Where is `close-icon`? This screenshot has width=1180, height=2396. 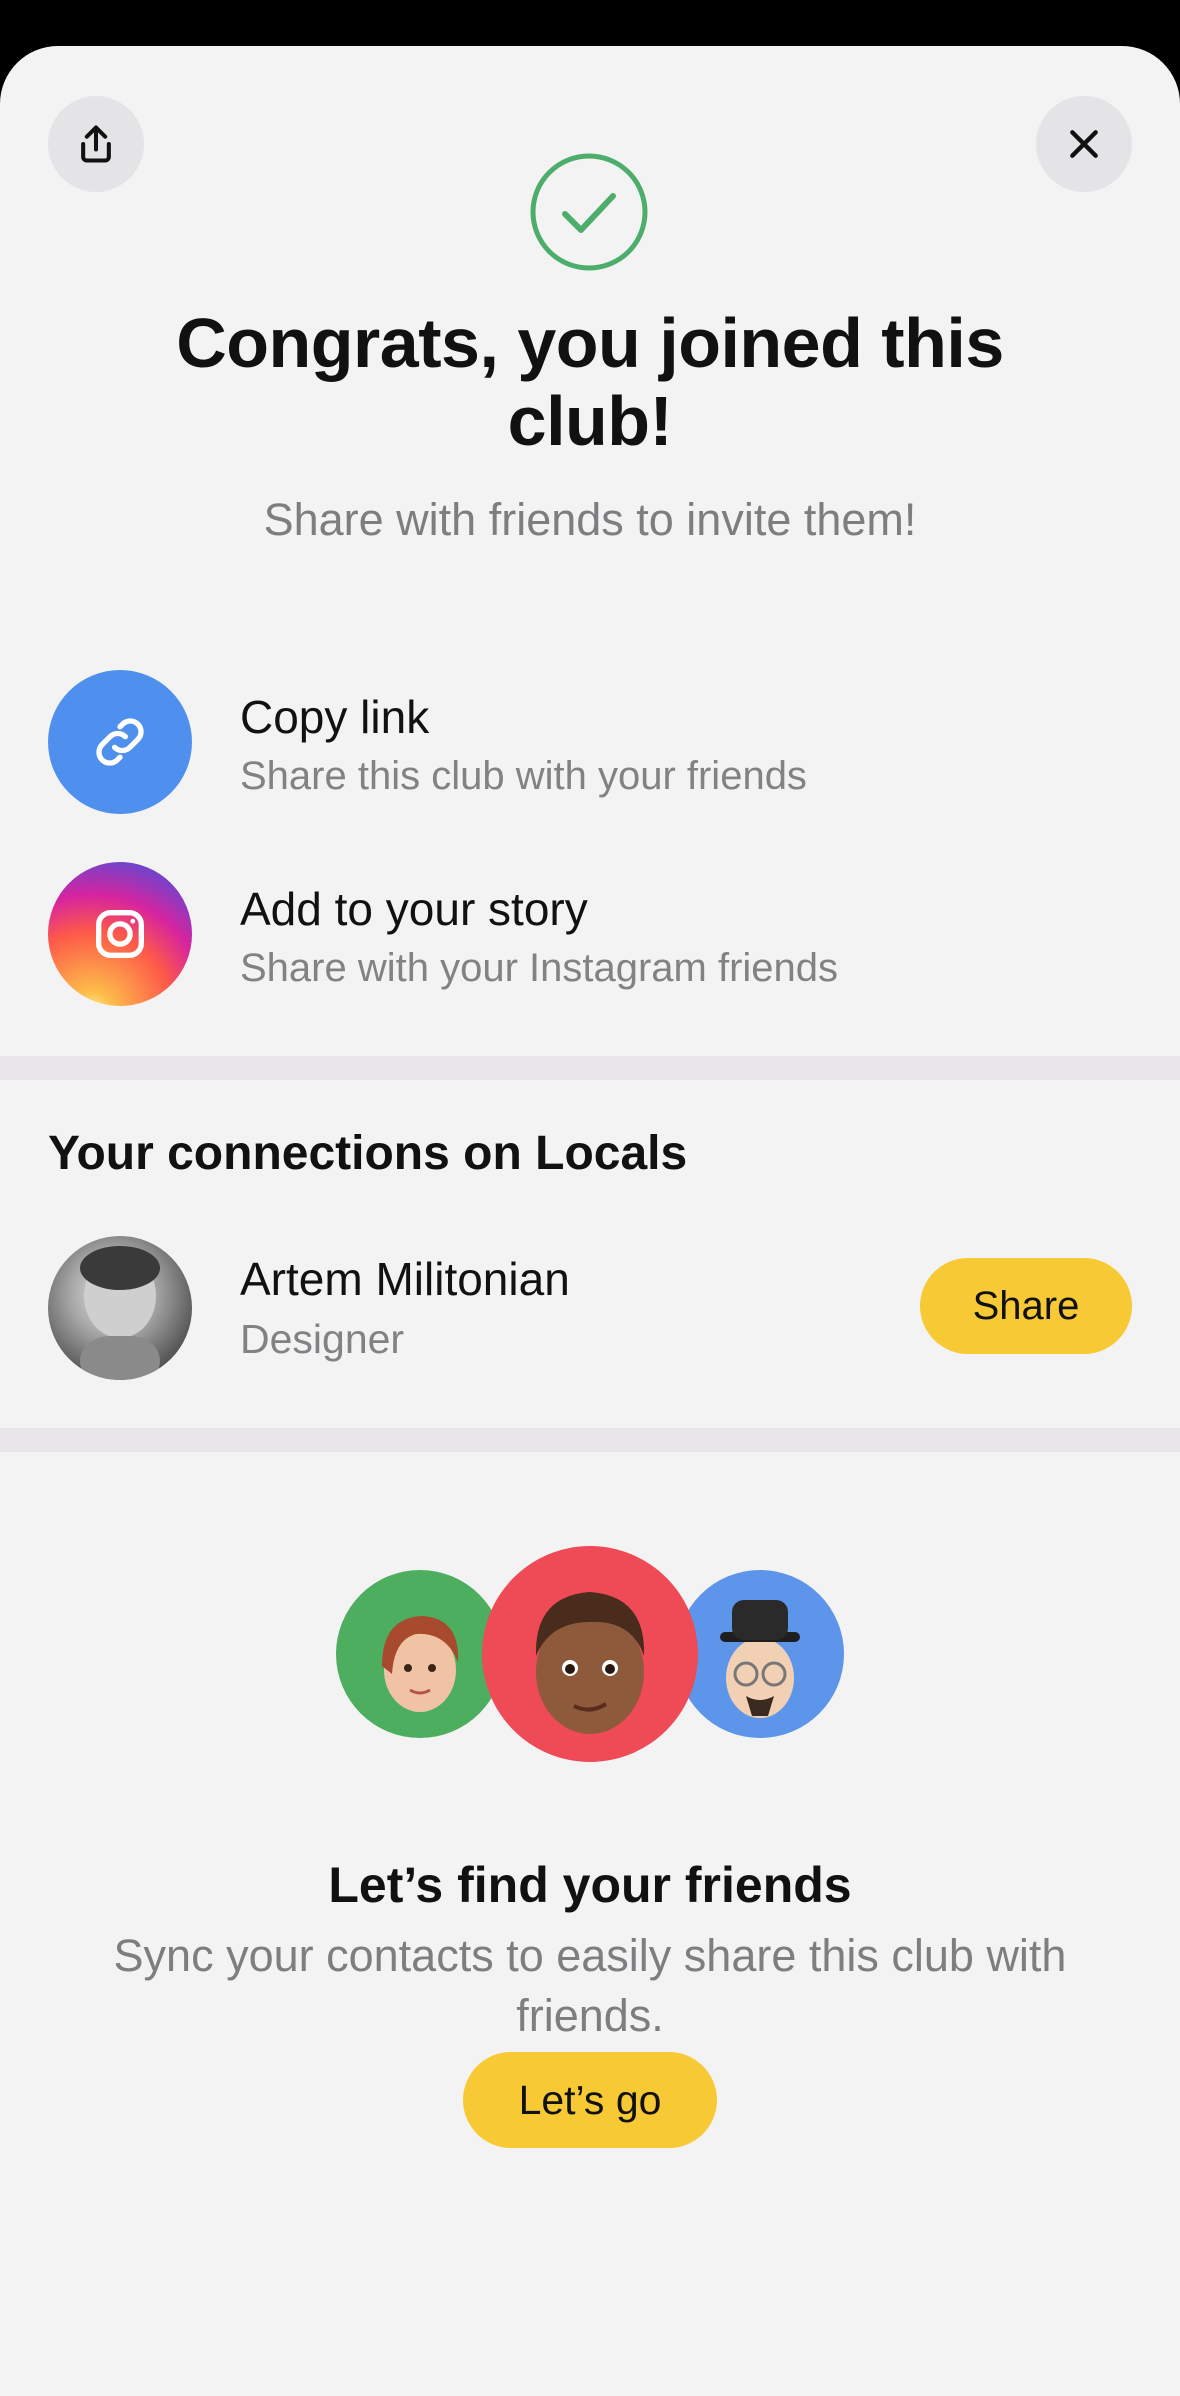
close-icon is located at coordinates (1084, 144).